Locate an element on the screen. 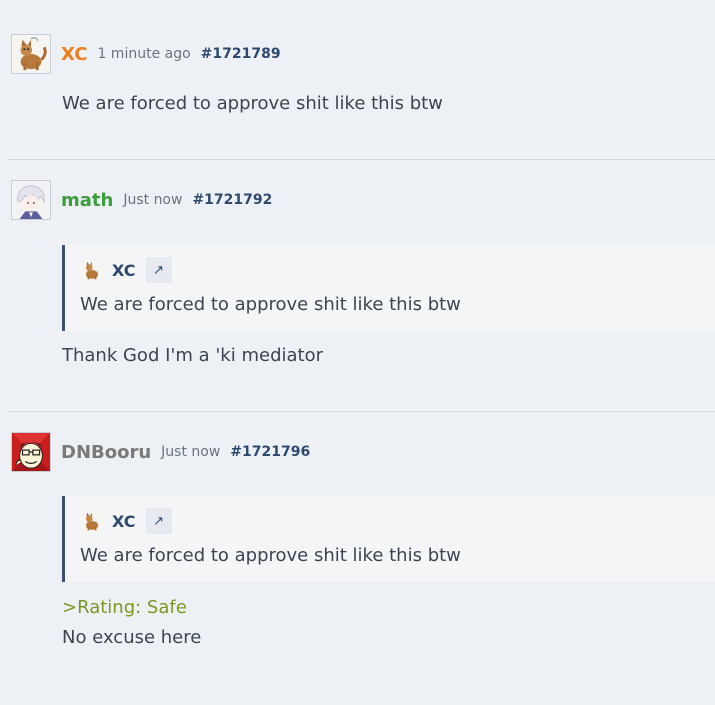  post-id-link: #1721789 is located at coordinates (241, 54).